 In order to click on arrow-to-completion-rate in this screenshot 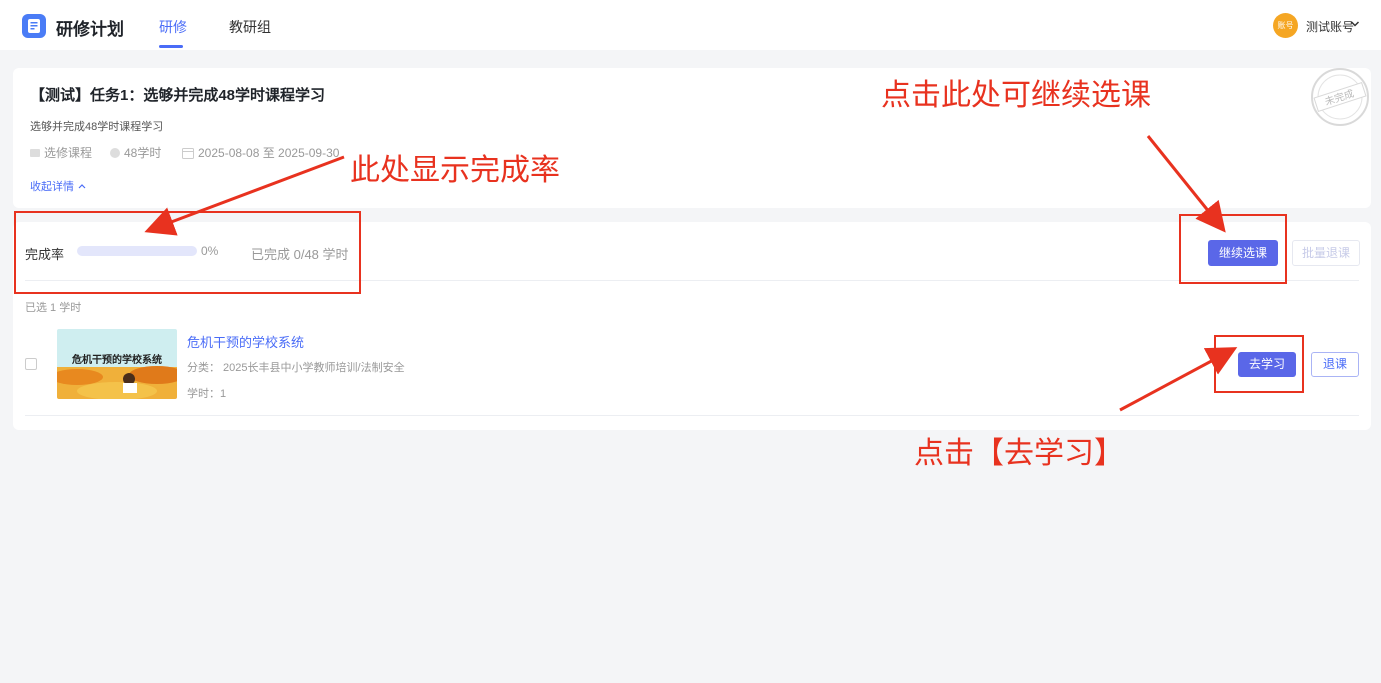, I will do `click(244, 195)`.